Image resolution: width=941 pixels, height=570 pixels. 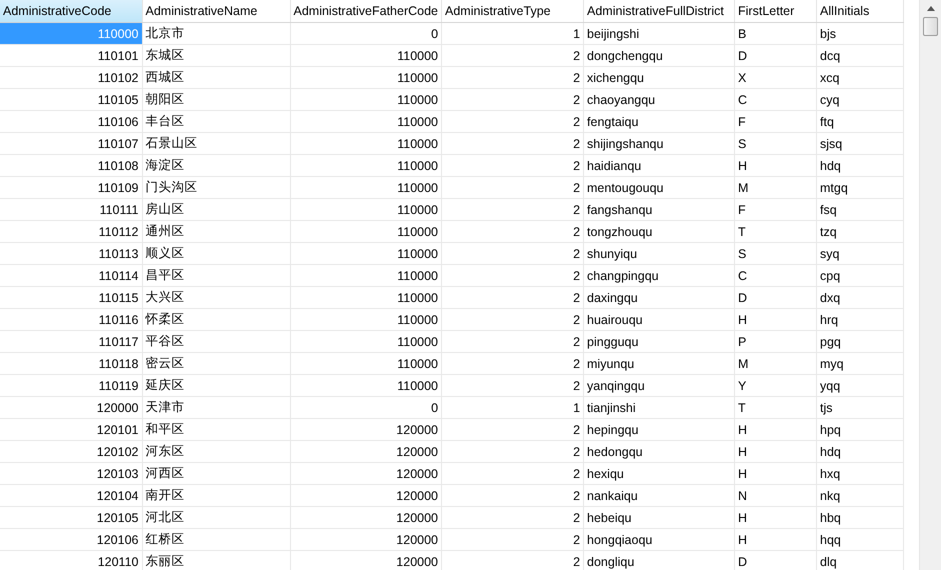 I want to click on column-header: AllInitials, so click(x=860, y=11).